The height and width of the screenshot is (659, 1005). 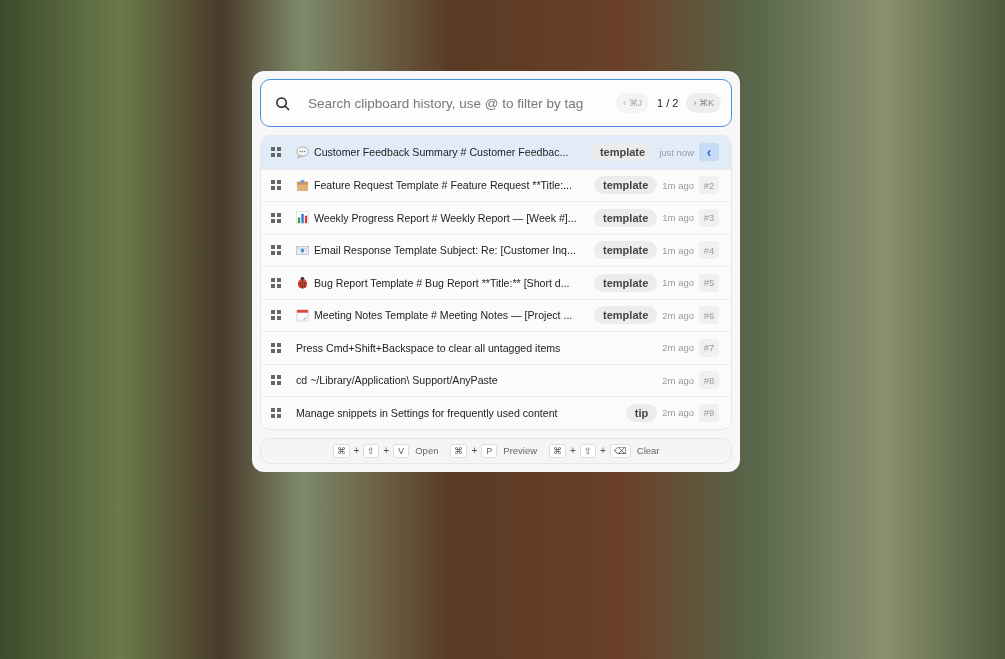 I want to click on shortcut-label: Open, so click(x=427, y=450).